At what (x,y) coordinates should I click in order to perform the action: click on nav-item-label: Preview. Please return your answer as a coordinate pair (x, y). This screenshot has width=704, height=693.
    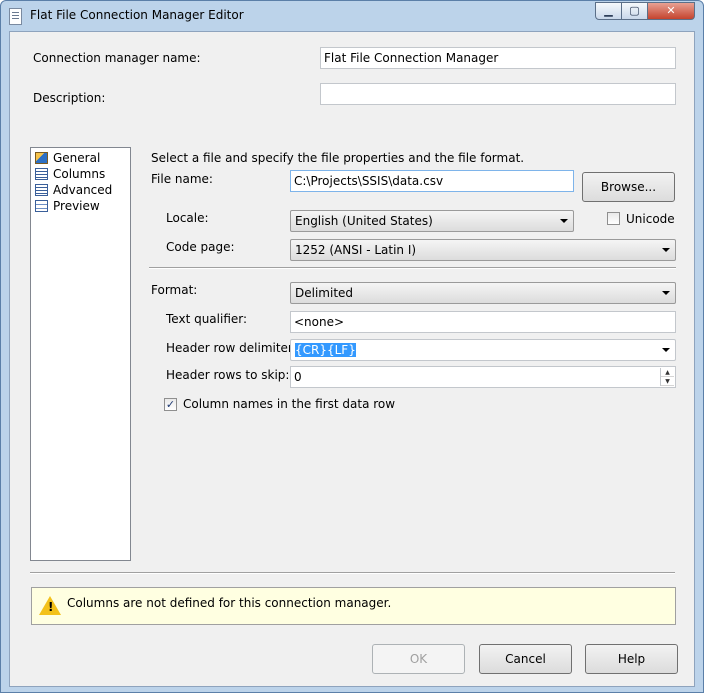
    Looking at the image, I should click on (76, 206).